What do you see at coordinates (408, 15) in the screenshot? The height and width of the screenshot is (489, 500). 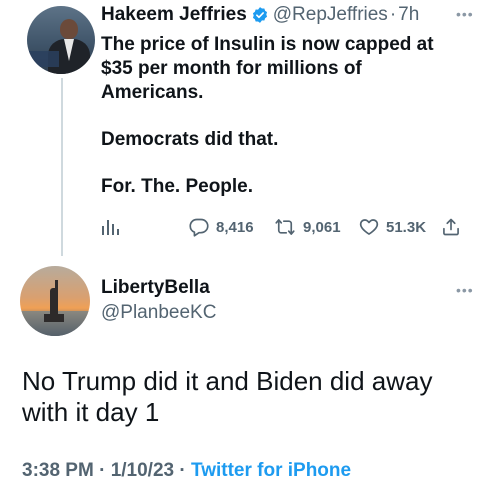 I see `tweet-time: 7h` at bounding box center [408, 15].